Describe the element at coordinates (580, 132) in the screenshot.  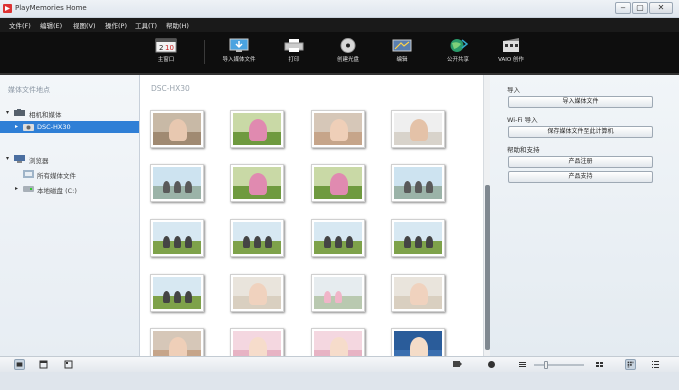
I see `save-to-computer-button: 保存媒体文件至此计算机` at that location.